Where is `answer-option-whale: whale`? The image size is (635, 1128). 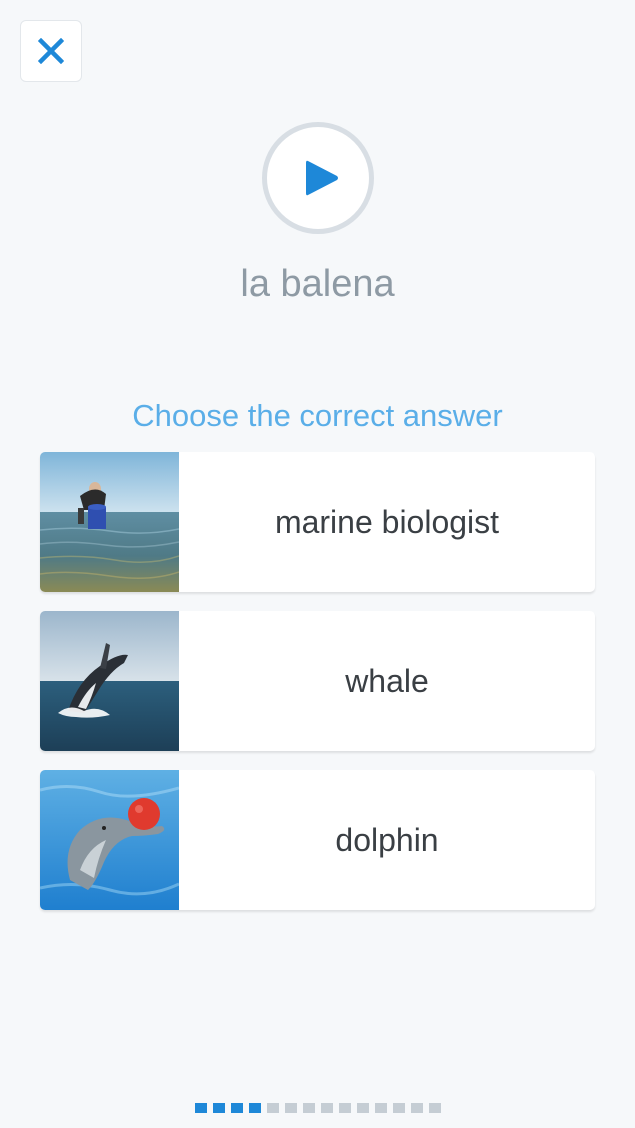
answer-option-whale: whale is located at coordinates (317, 681).